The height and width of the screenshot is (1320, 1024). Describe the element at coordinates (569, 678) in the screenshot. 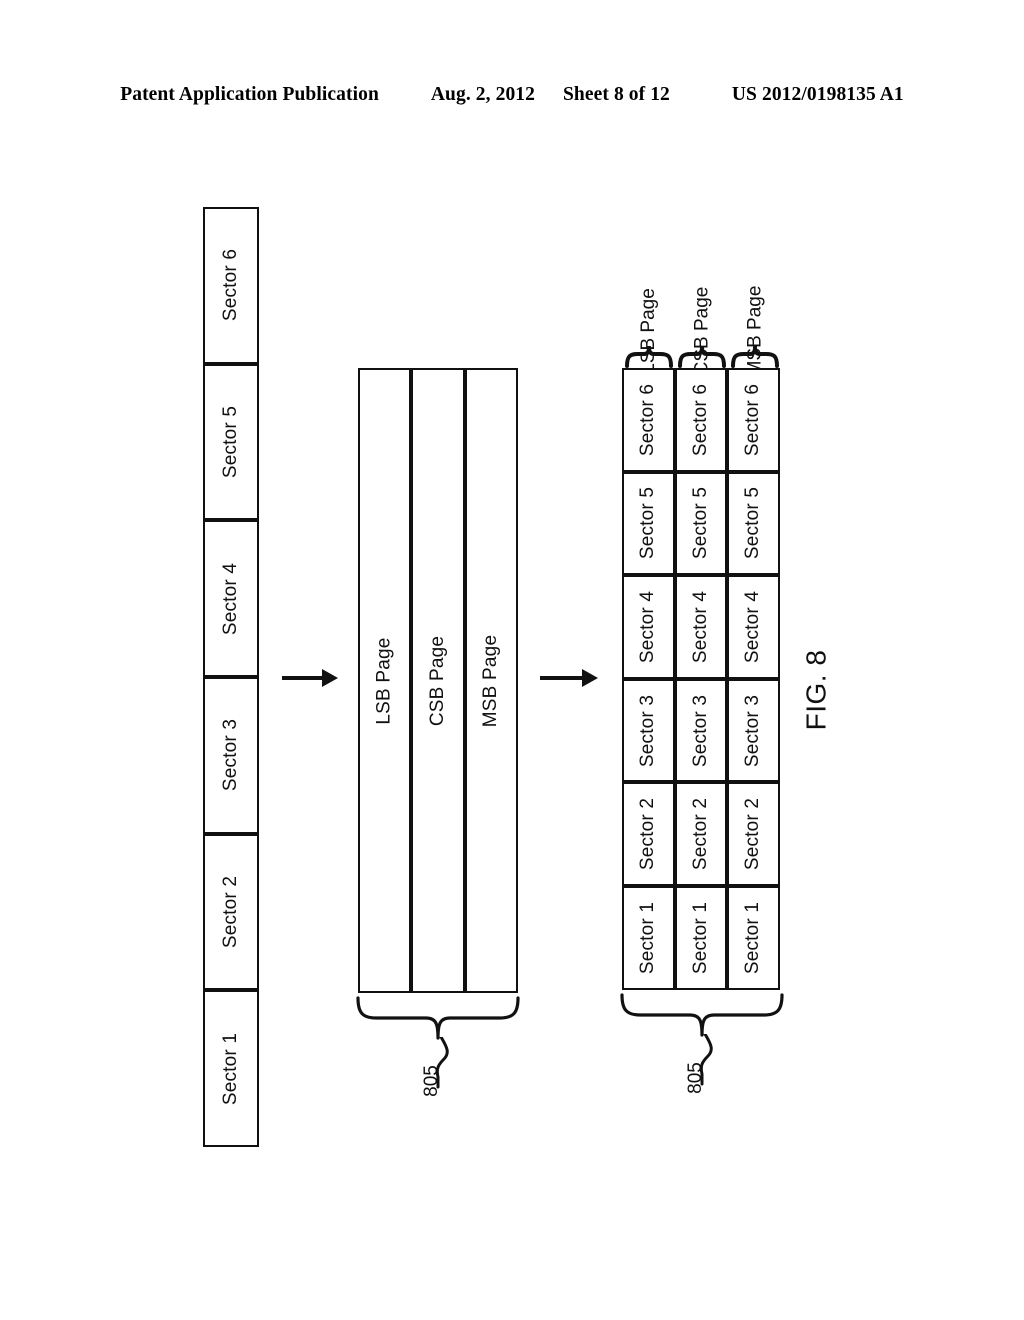

I see `arrow-pages-to-grid-icon` at that location.